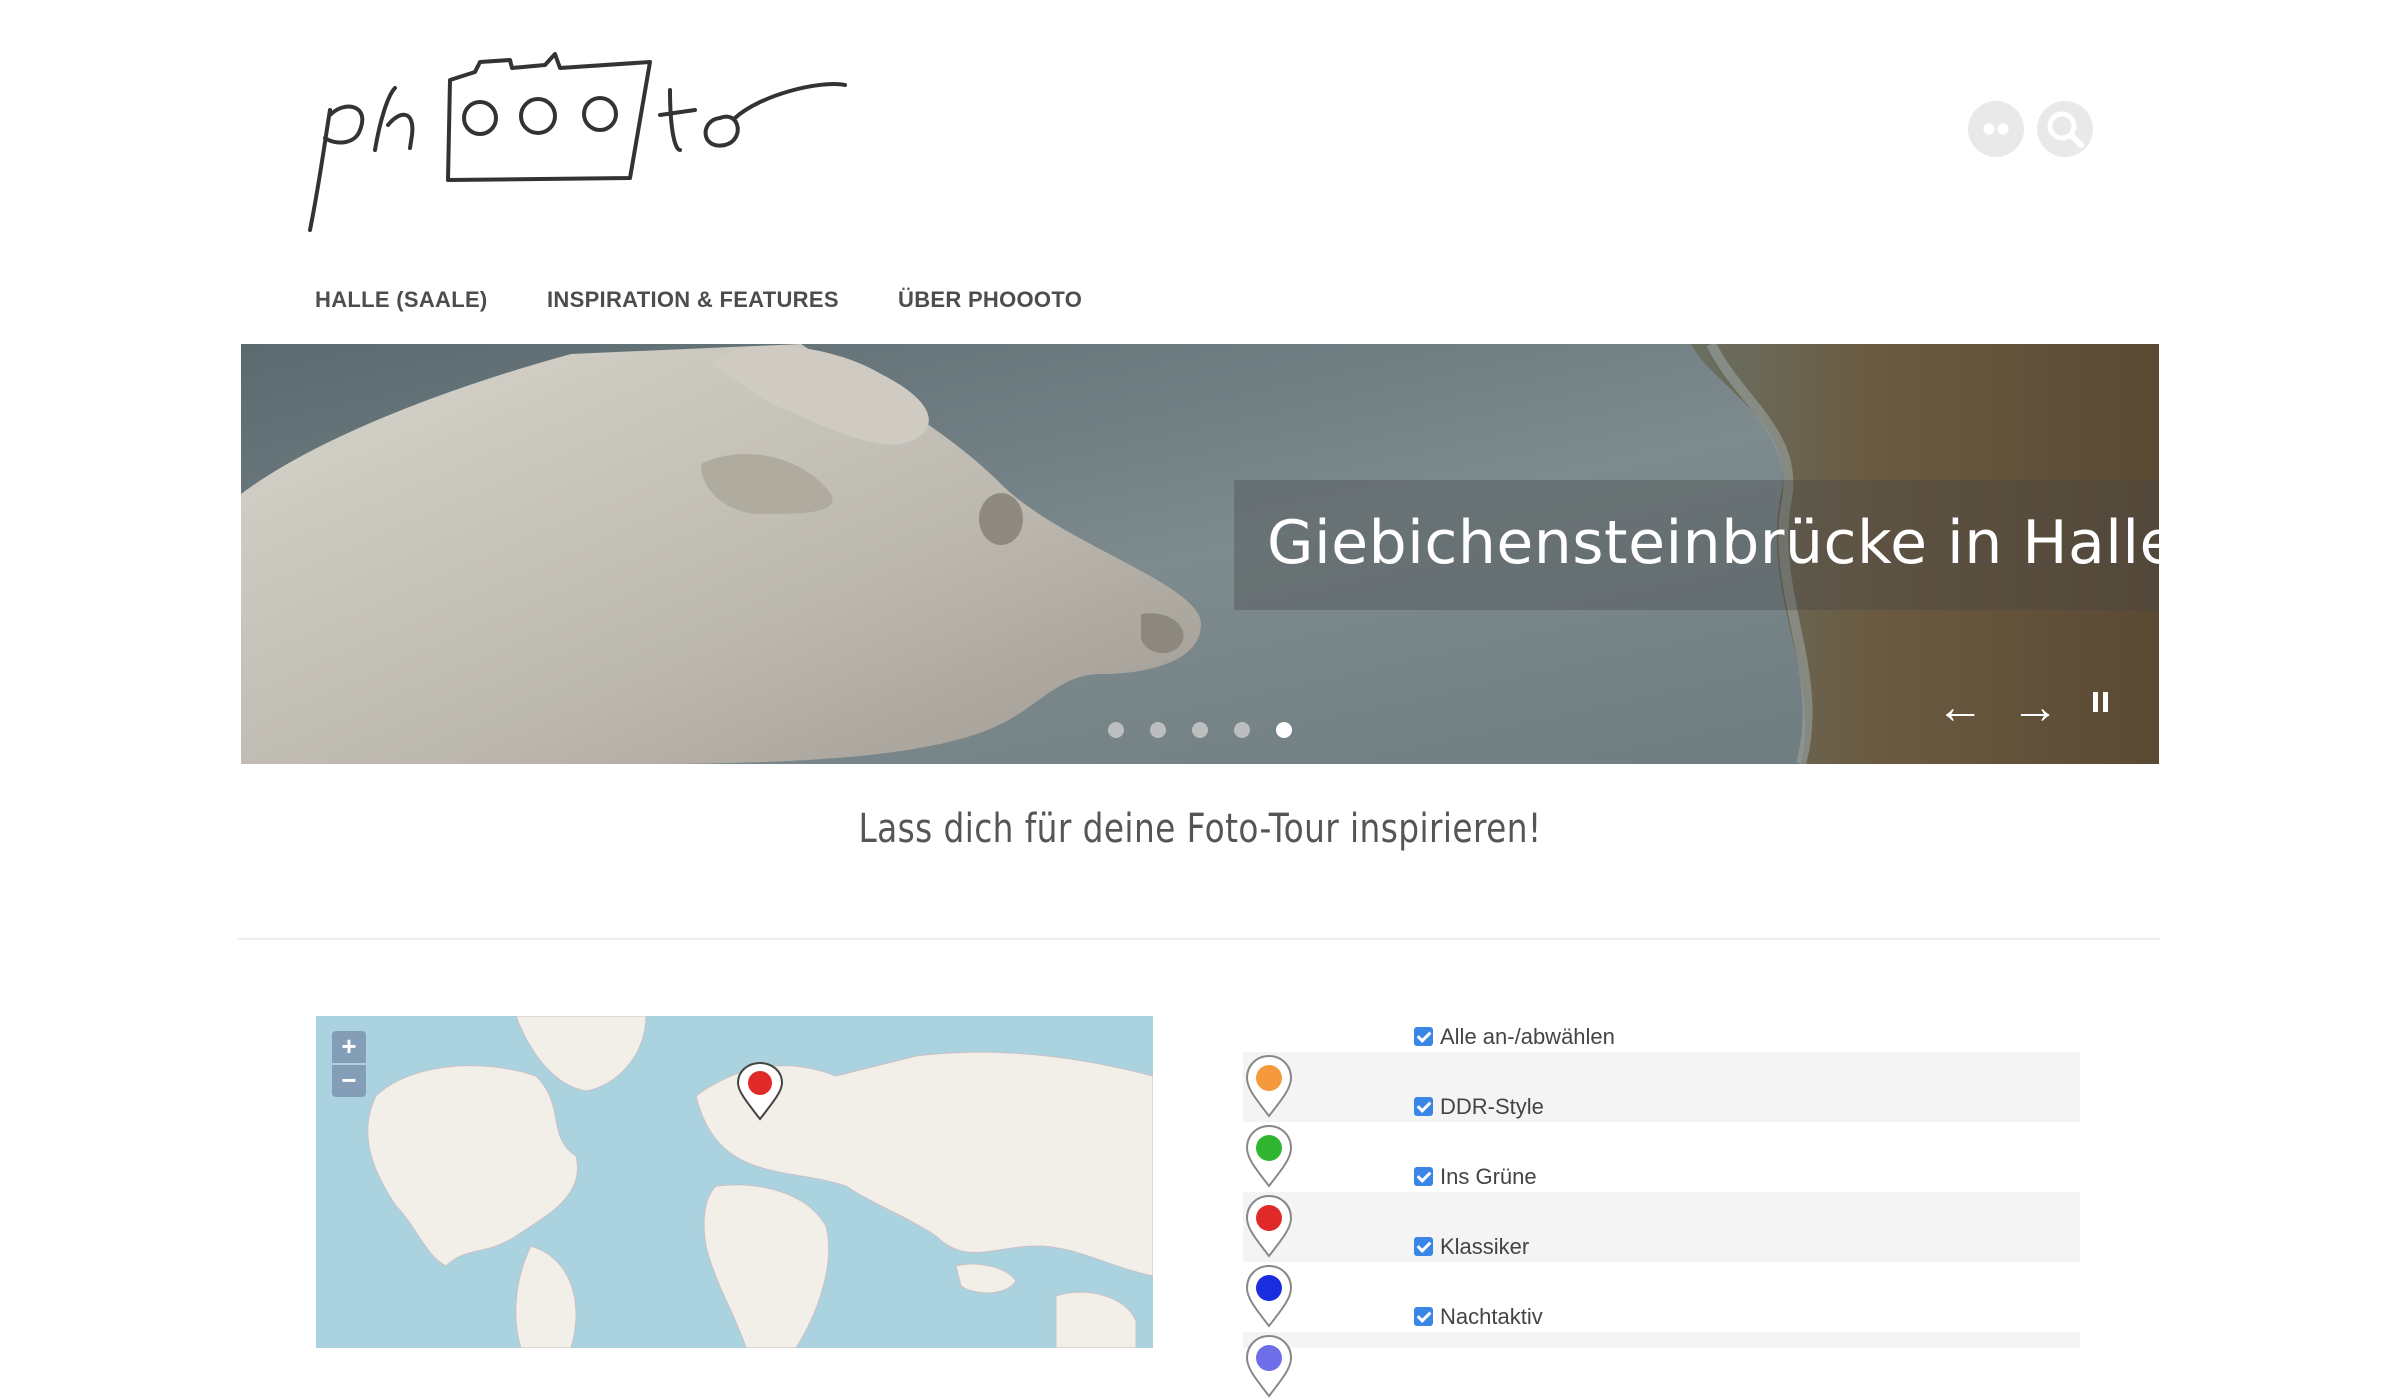 The height and width of the screenshot is (1398, 2400). I want to click on nav-inspiration-features: INSPIRATION & FEATURES, so click(693, 300).